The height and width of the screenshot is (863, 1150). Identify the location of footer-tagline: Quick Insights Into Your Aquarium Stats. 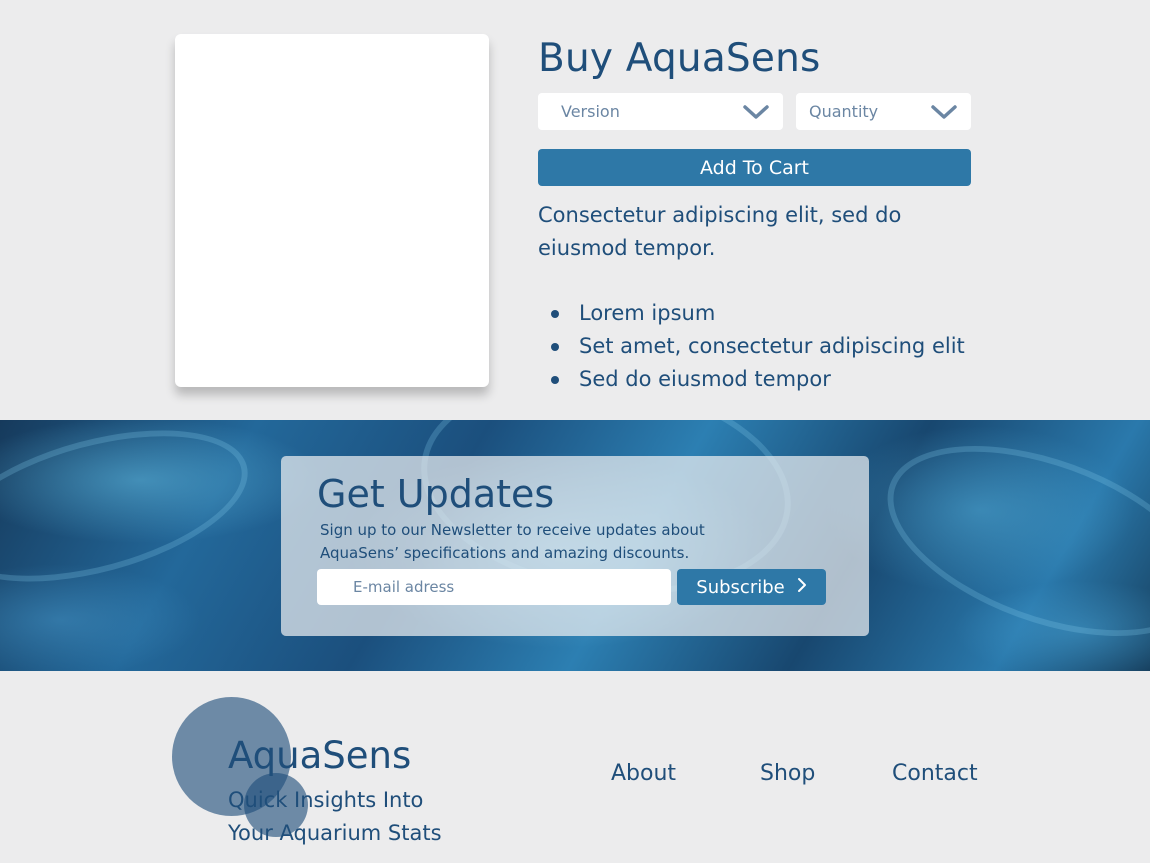
(358, 817).